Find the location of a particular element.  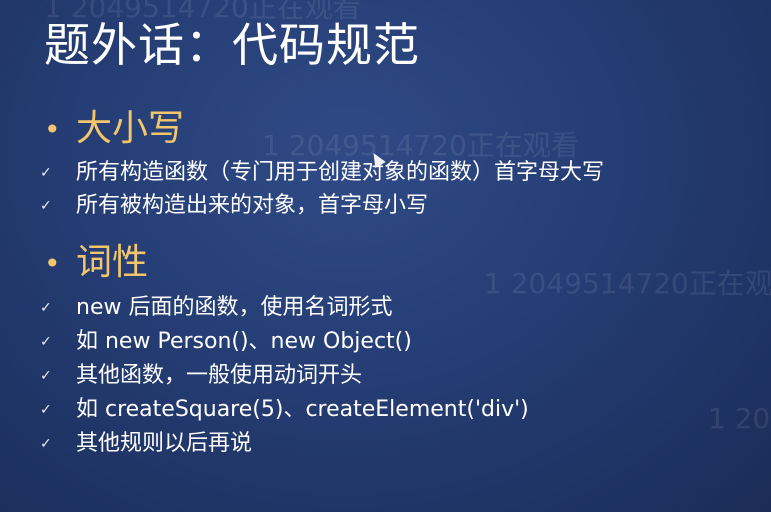

list-item: ✓ 如 new Person()、new Object() is located at coordinates (226, 339).